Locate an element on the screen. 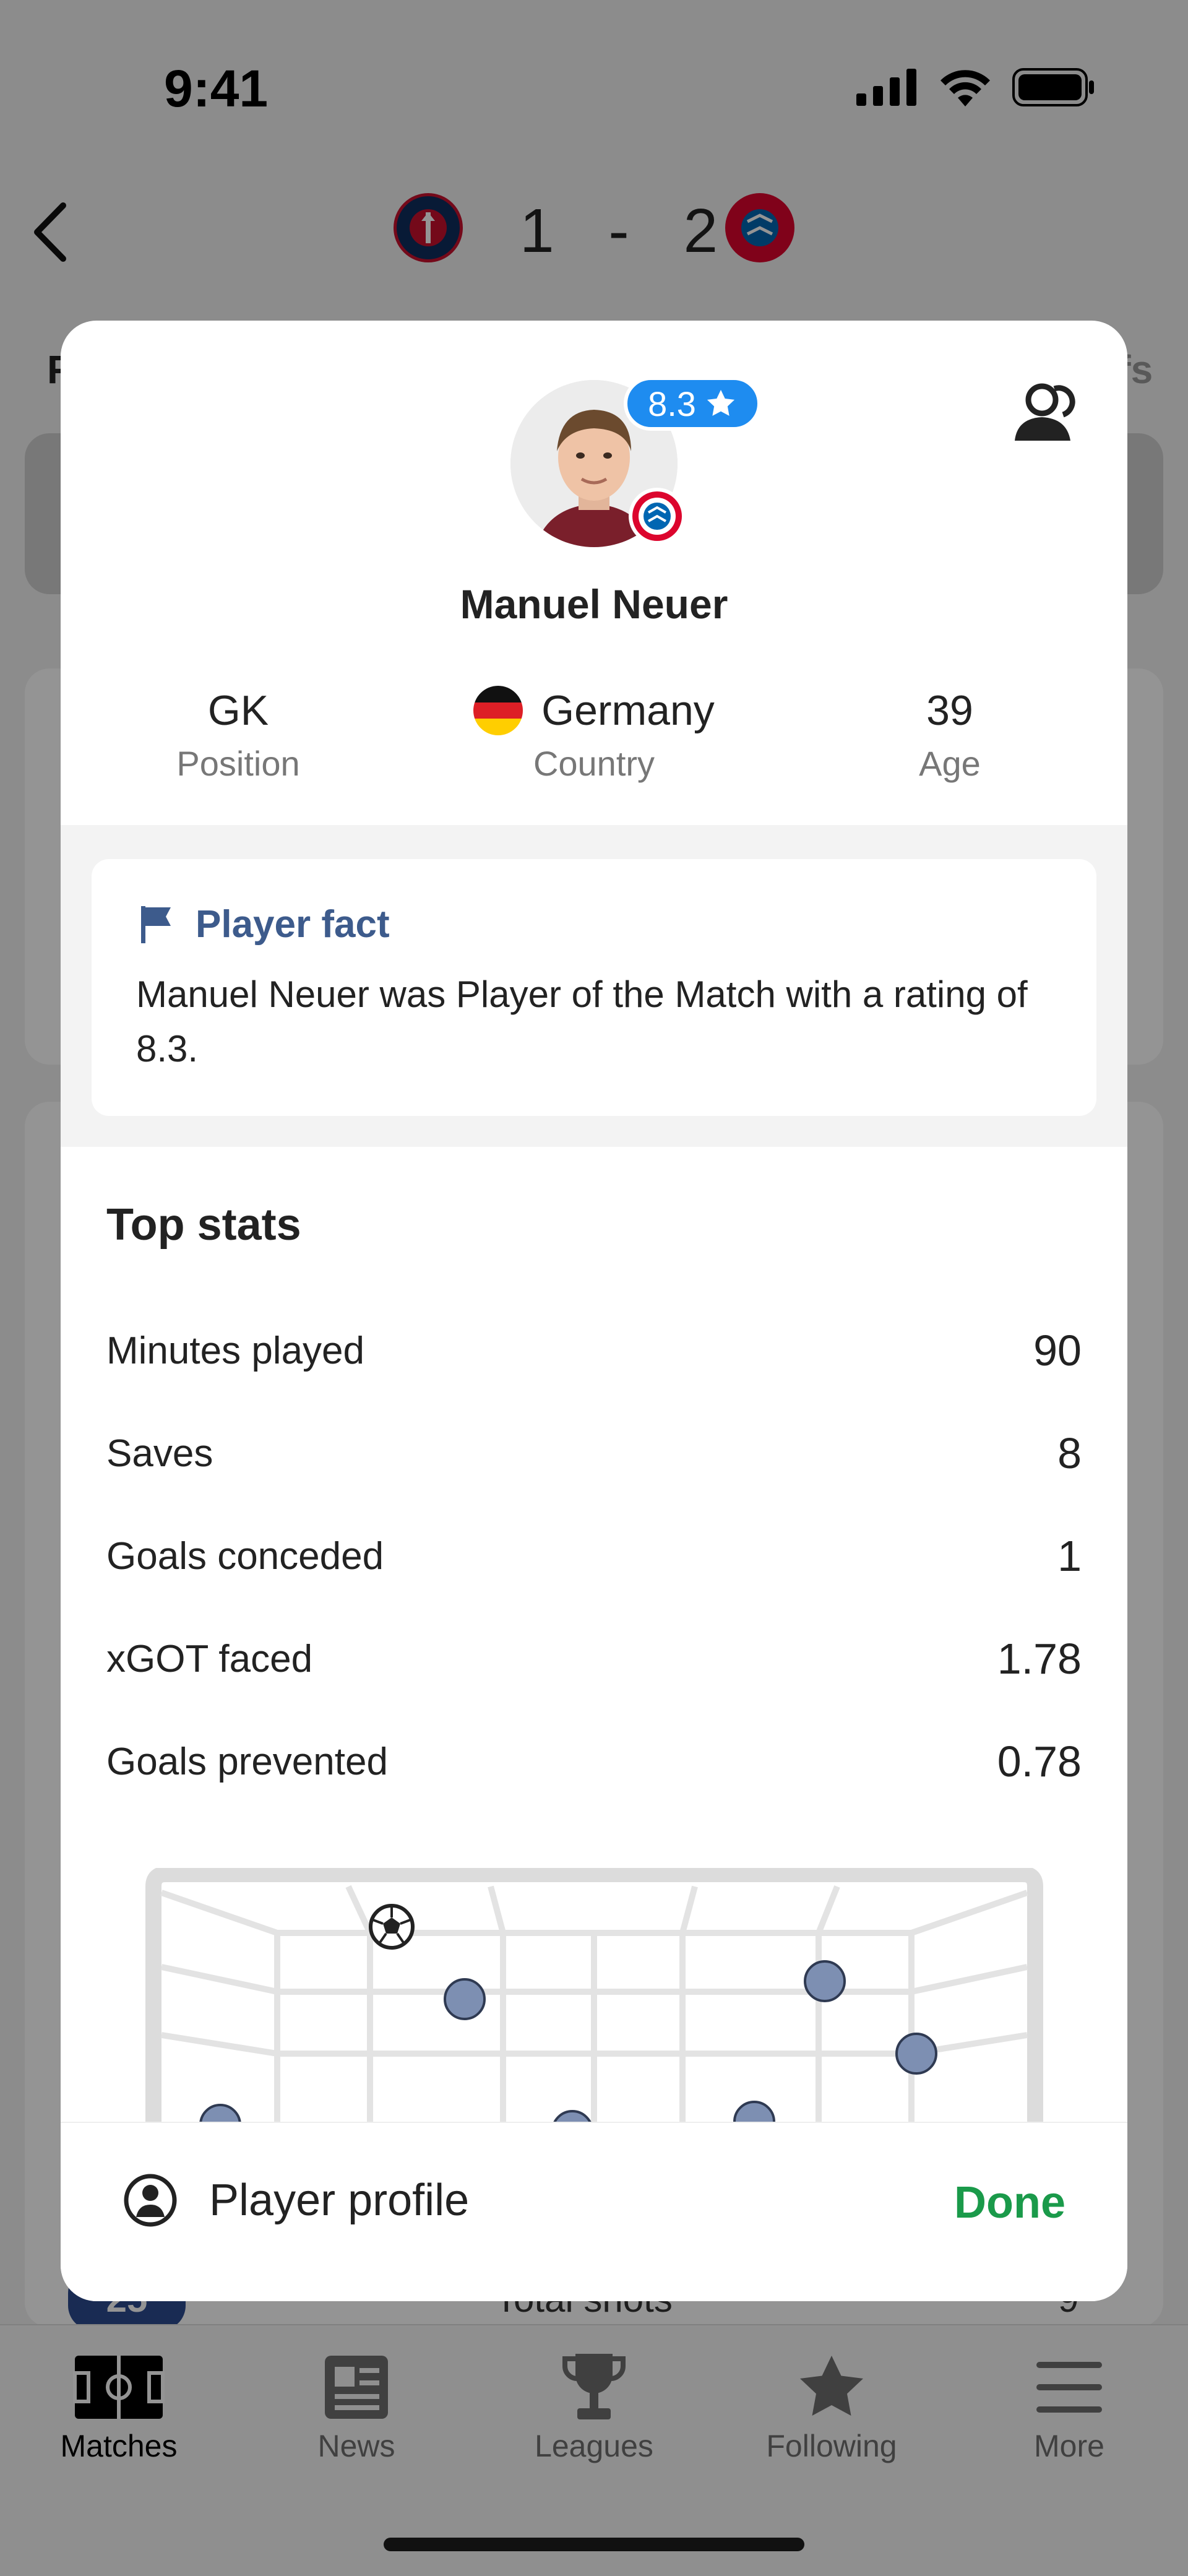 The width and height of the screenshot is (1188, 2576). country-label: Country is located at coordinates (594, 763).